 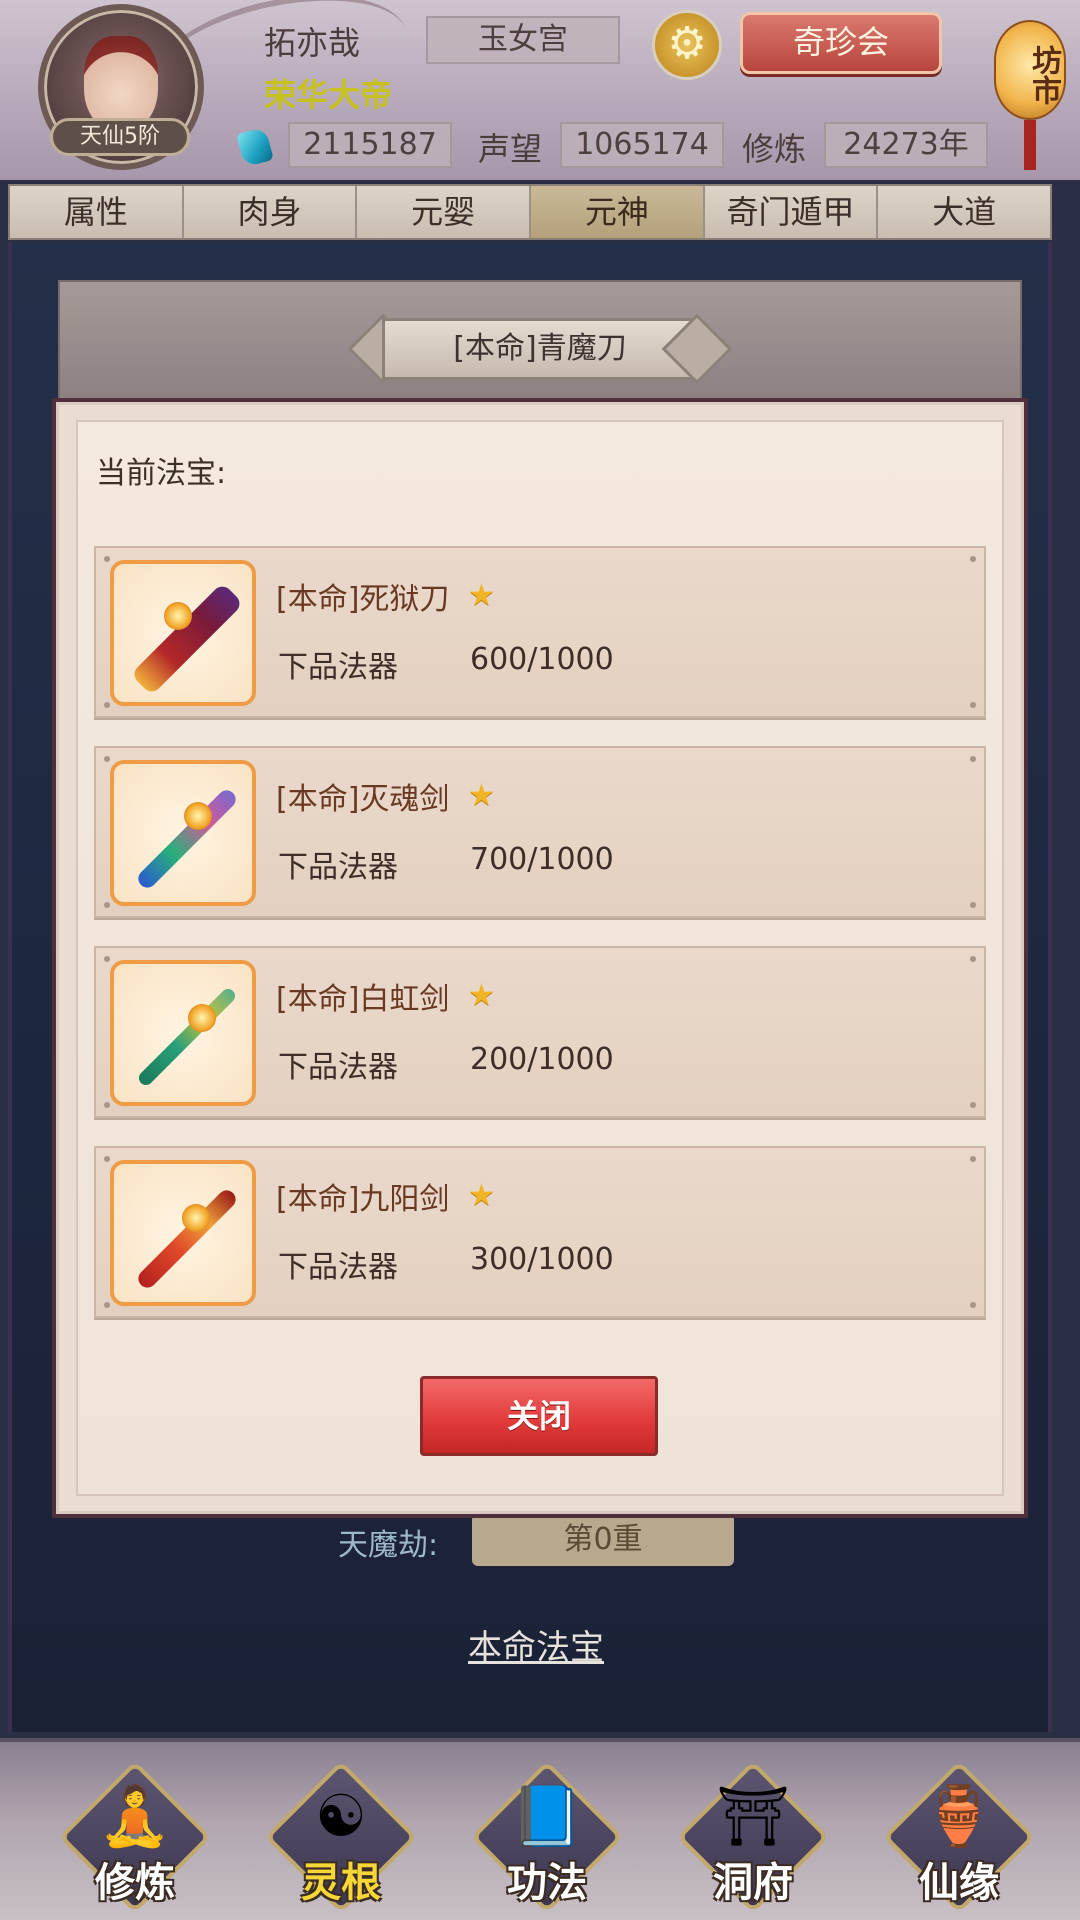 I want to click on nav-immortal-fate: 🏺 仙缘, so click(x=959, y=1837).